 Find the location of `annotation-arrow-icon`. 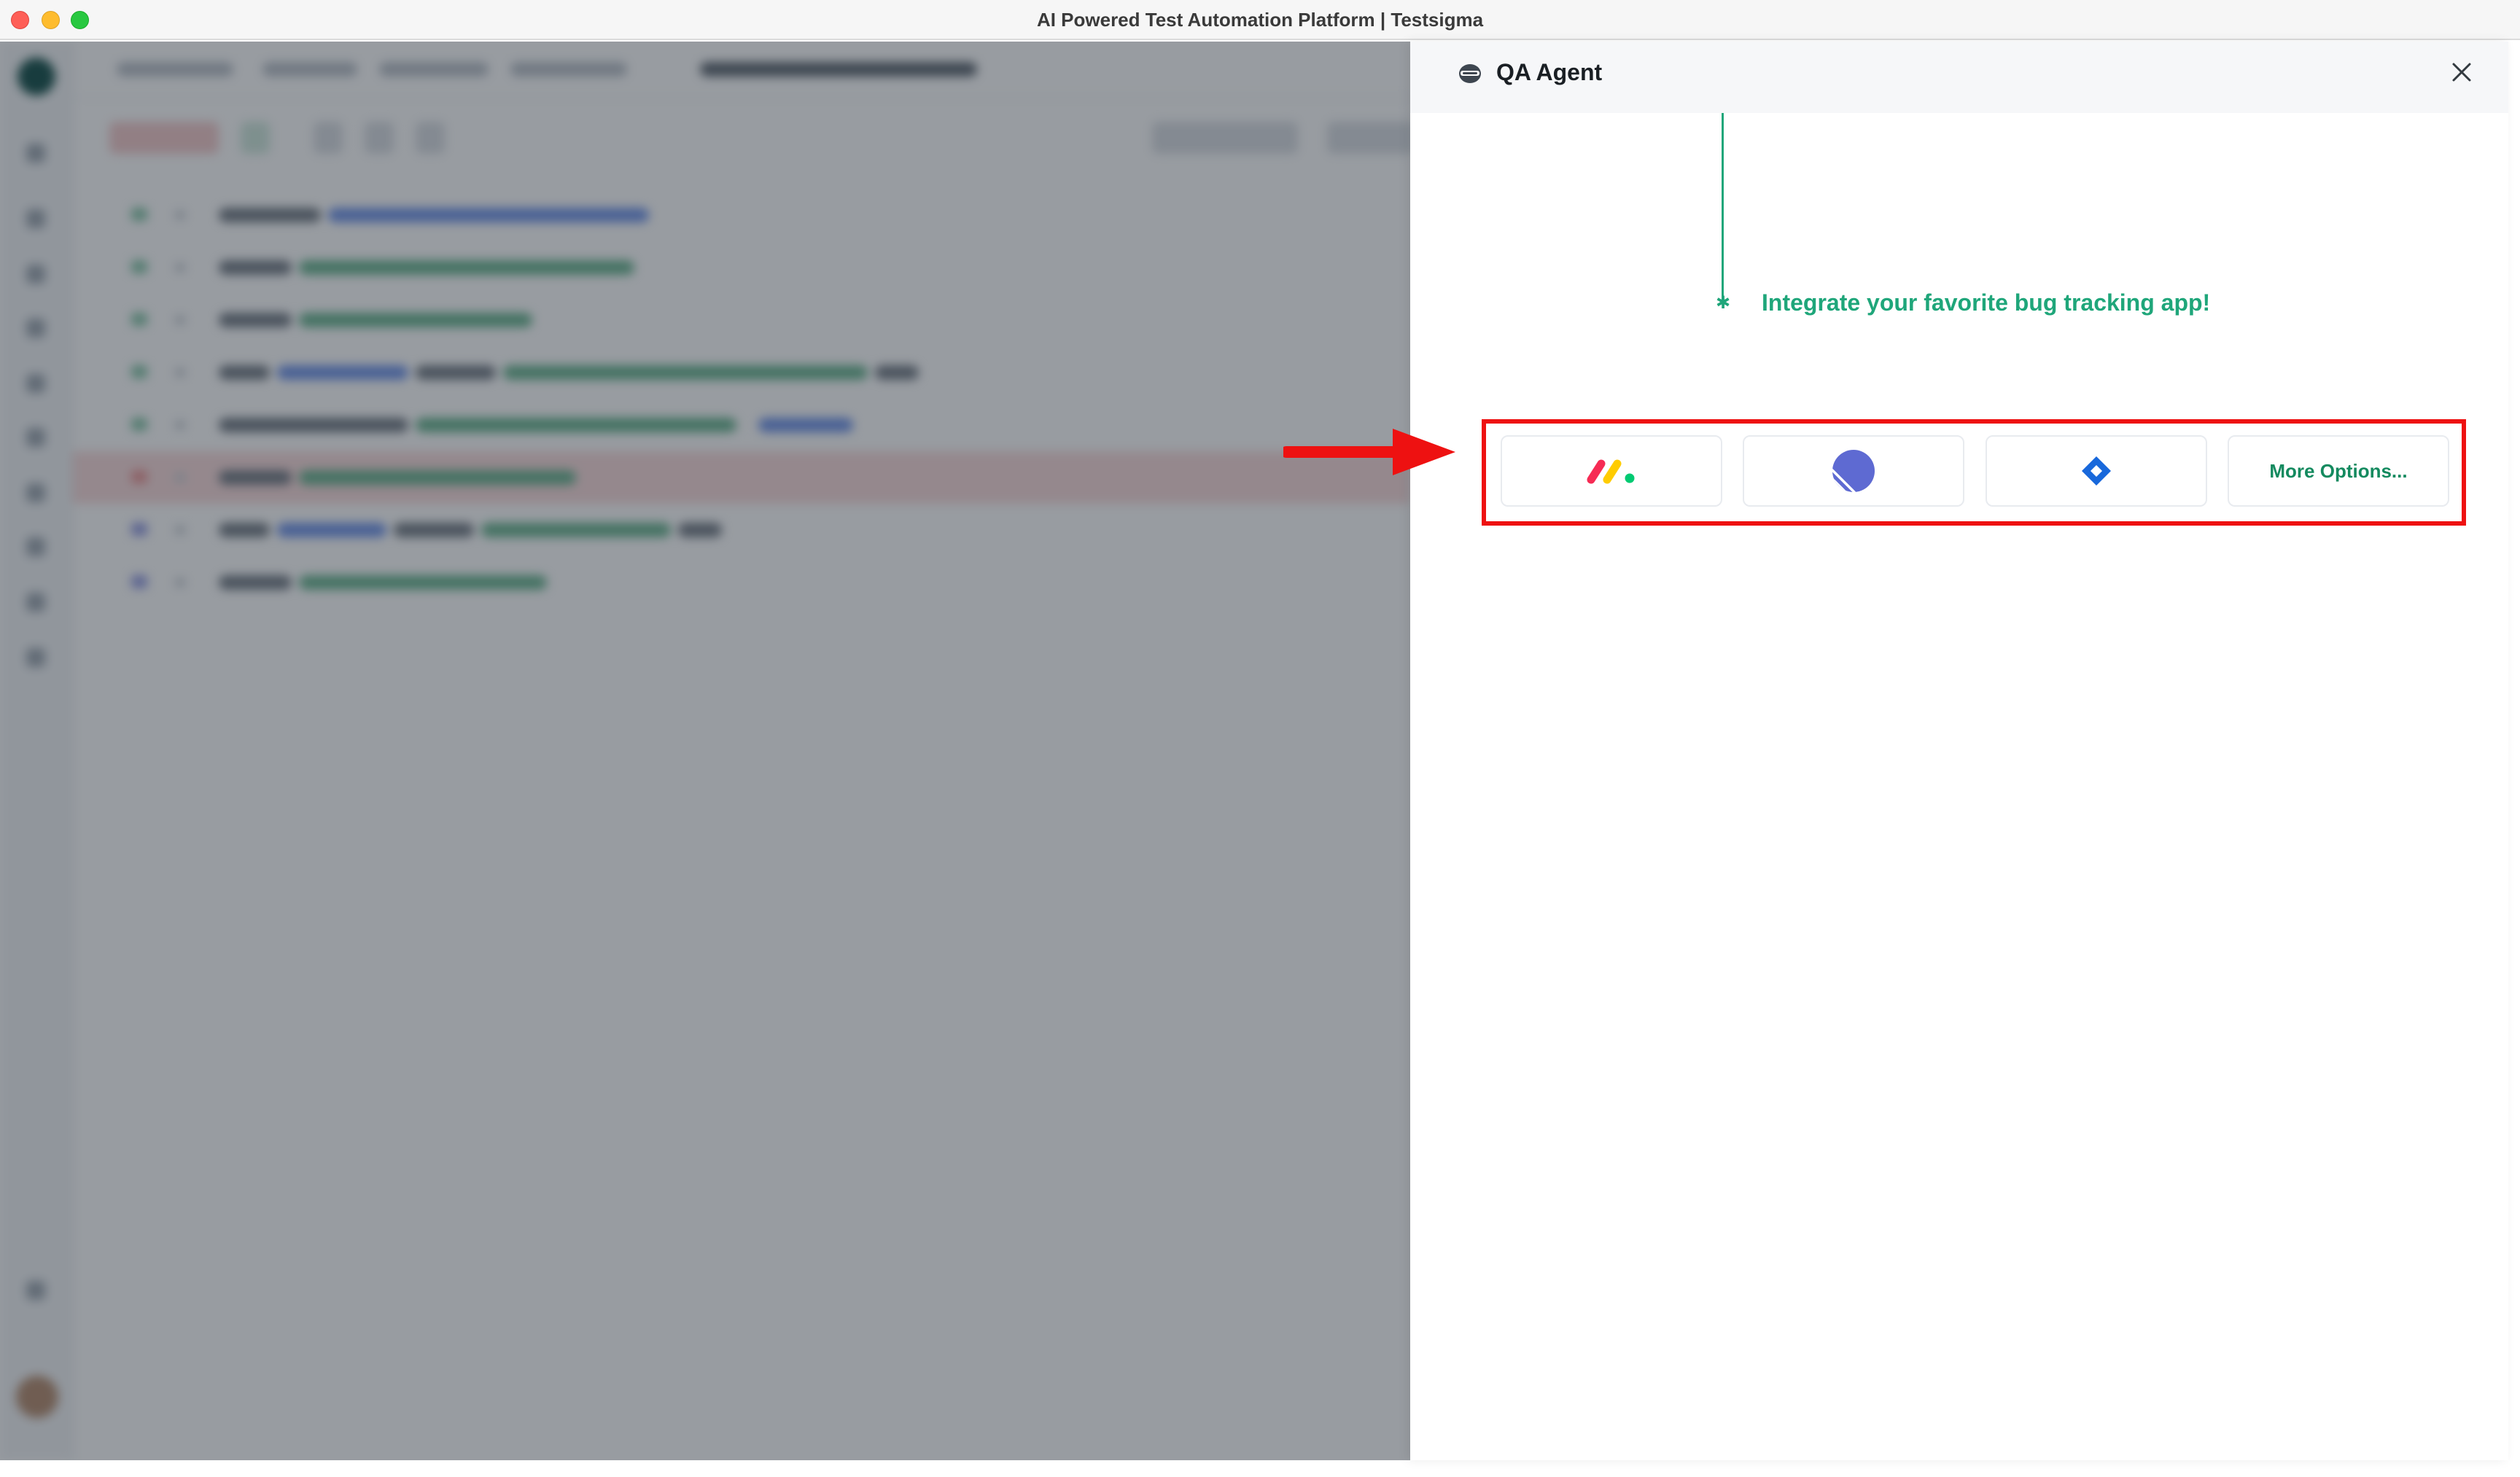

annotation-arrow-icon is located at coordinates (1369, 452).